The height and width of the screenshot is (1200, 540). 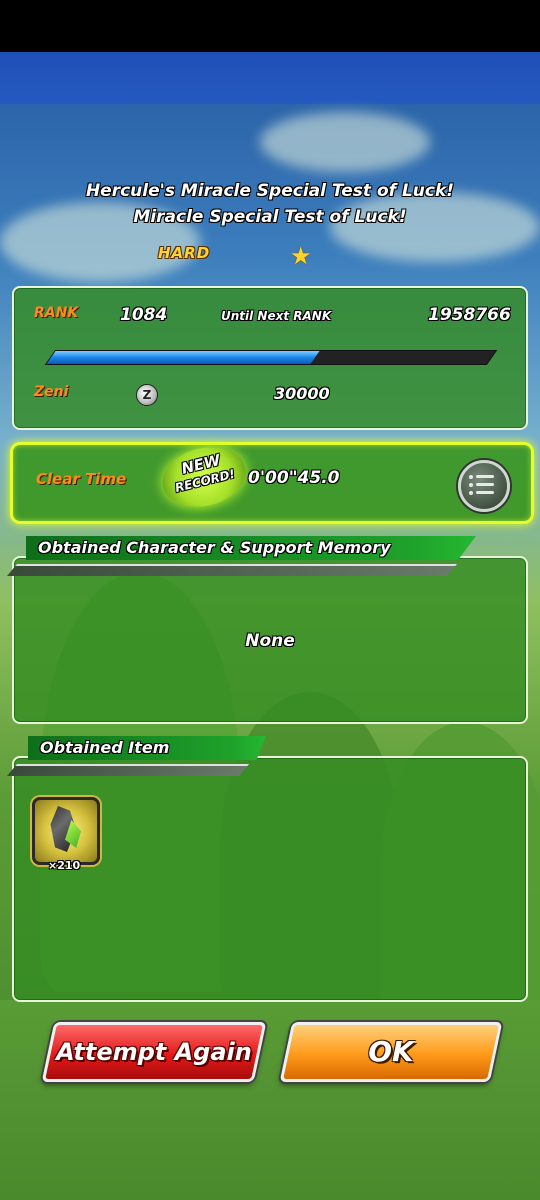 I want to click on stage-title: Hercule's Miracle Special Test of Luck!, so click(x=270, y=191).